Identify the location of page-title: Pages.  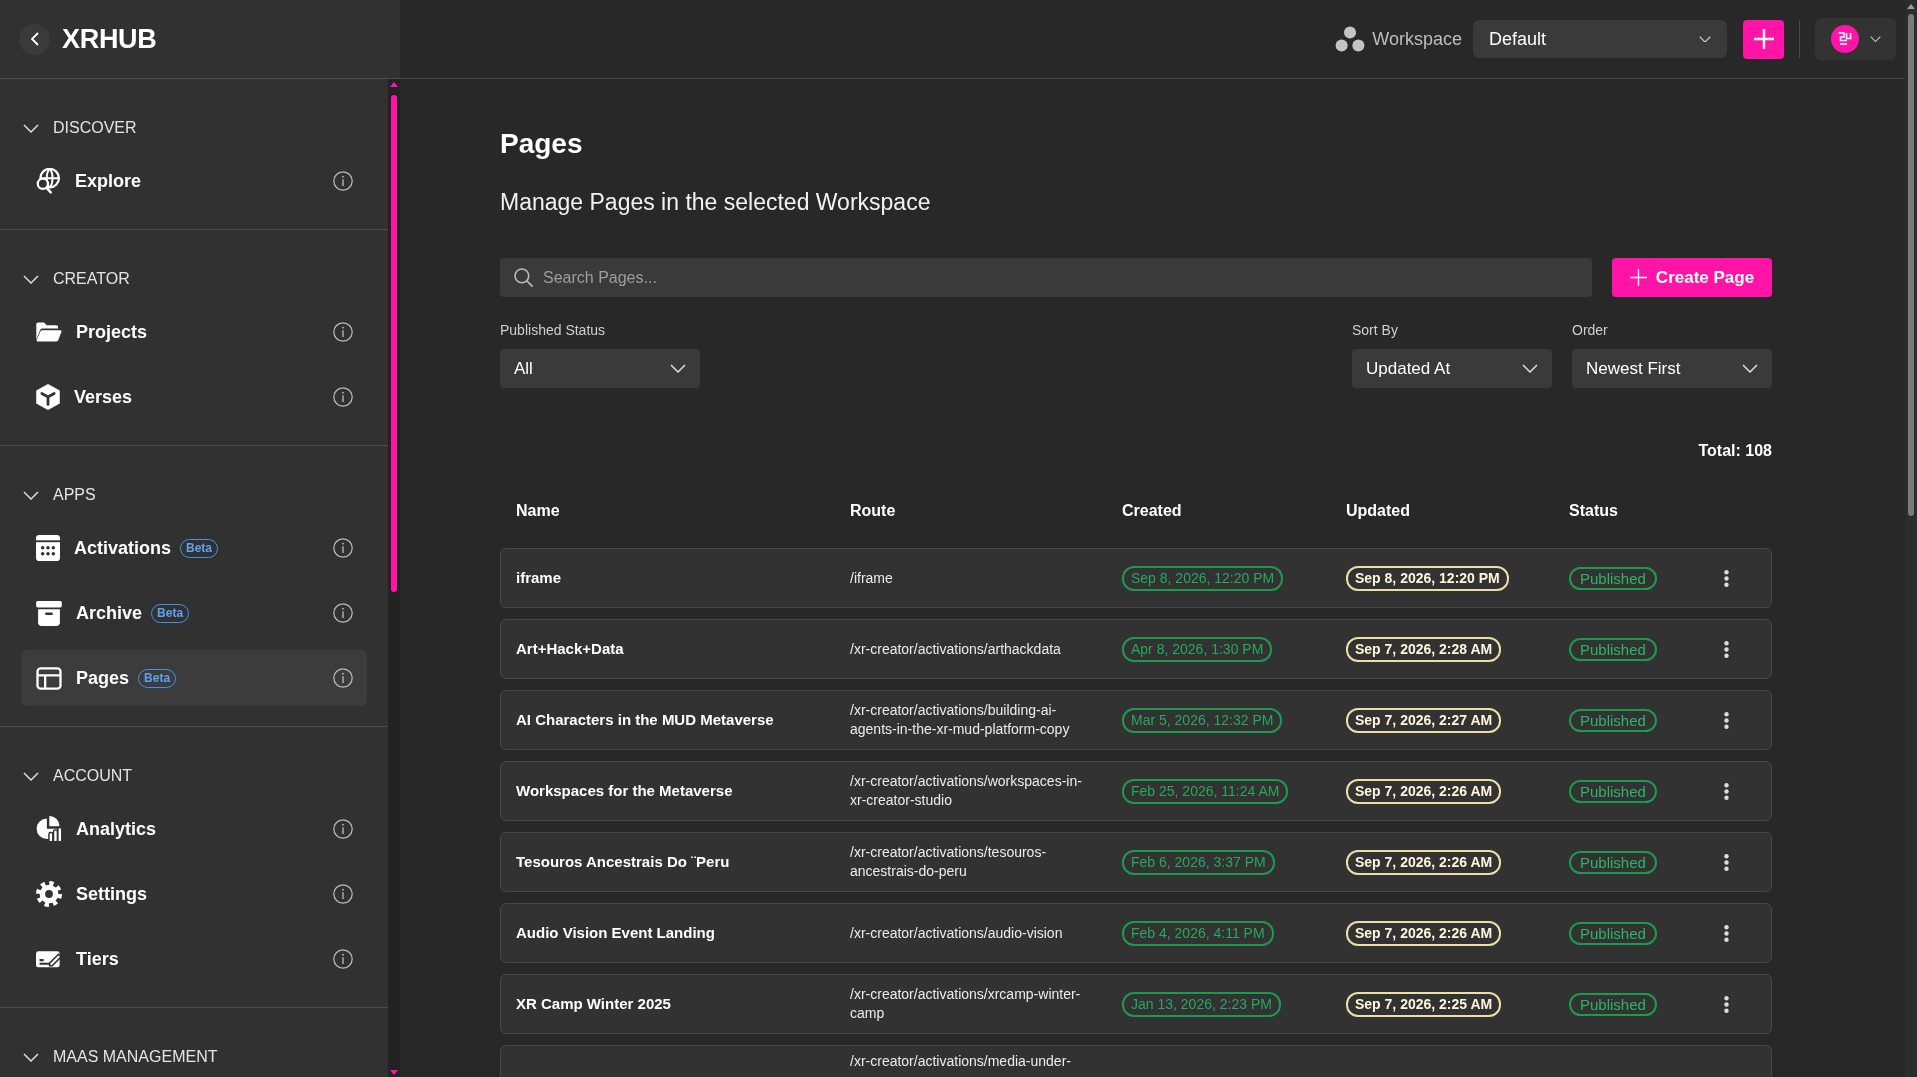
(542, 144).